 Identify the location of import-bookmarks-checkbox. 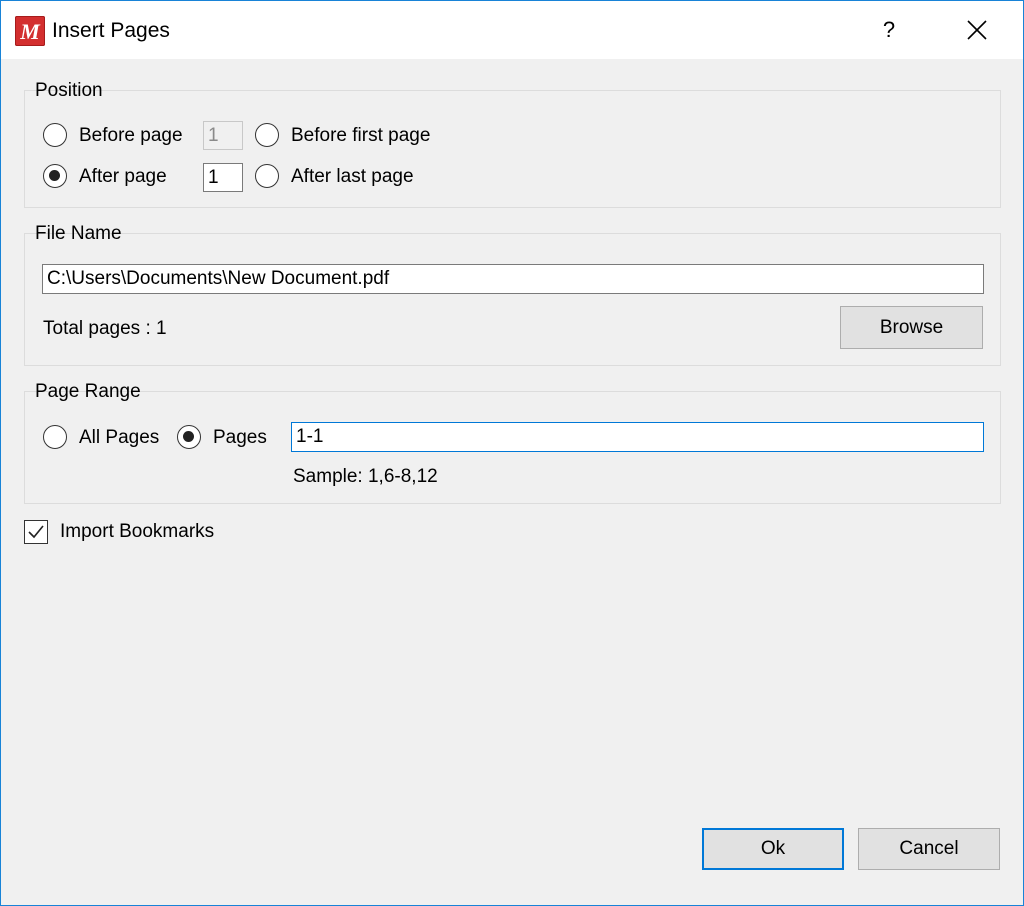
(36, 532).